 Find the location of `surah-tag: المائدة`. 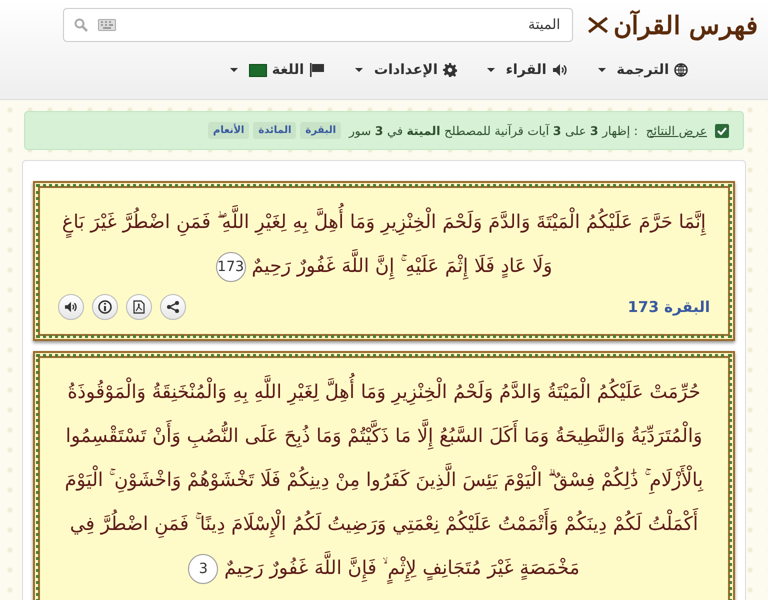

surah-tag: المائدة is located at coordinates (274, 130).